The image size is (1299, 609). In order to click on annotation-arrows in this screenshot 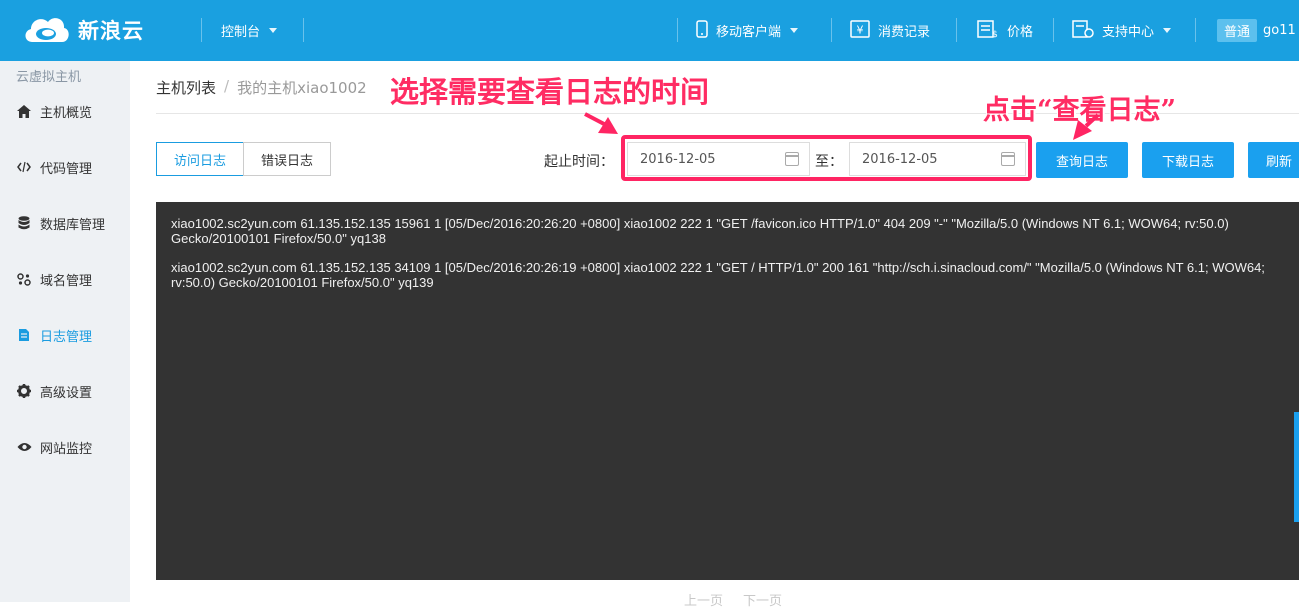, I will do `click(842, 126)`.